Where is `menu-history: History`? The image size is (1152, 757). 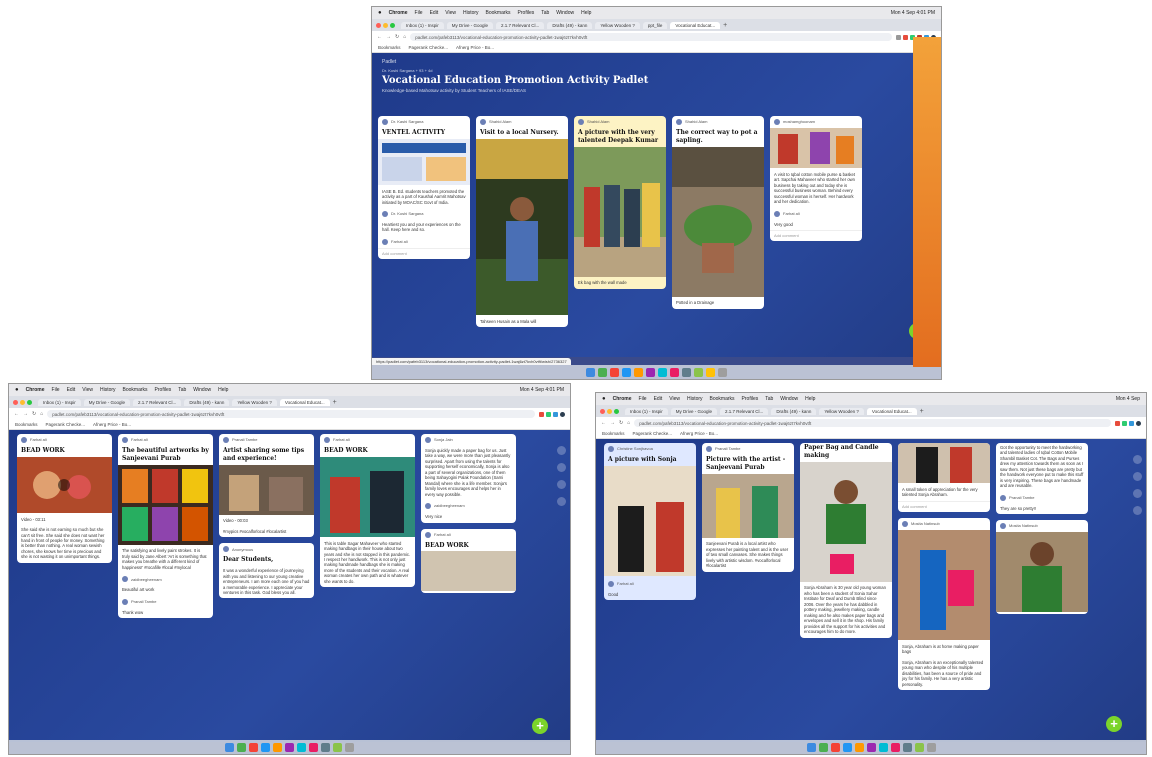 menu-history: History is located at coordinates (471, 13).